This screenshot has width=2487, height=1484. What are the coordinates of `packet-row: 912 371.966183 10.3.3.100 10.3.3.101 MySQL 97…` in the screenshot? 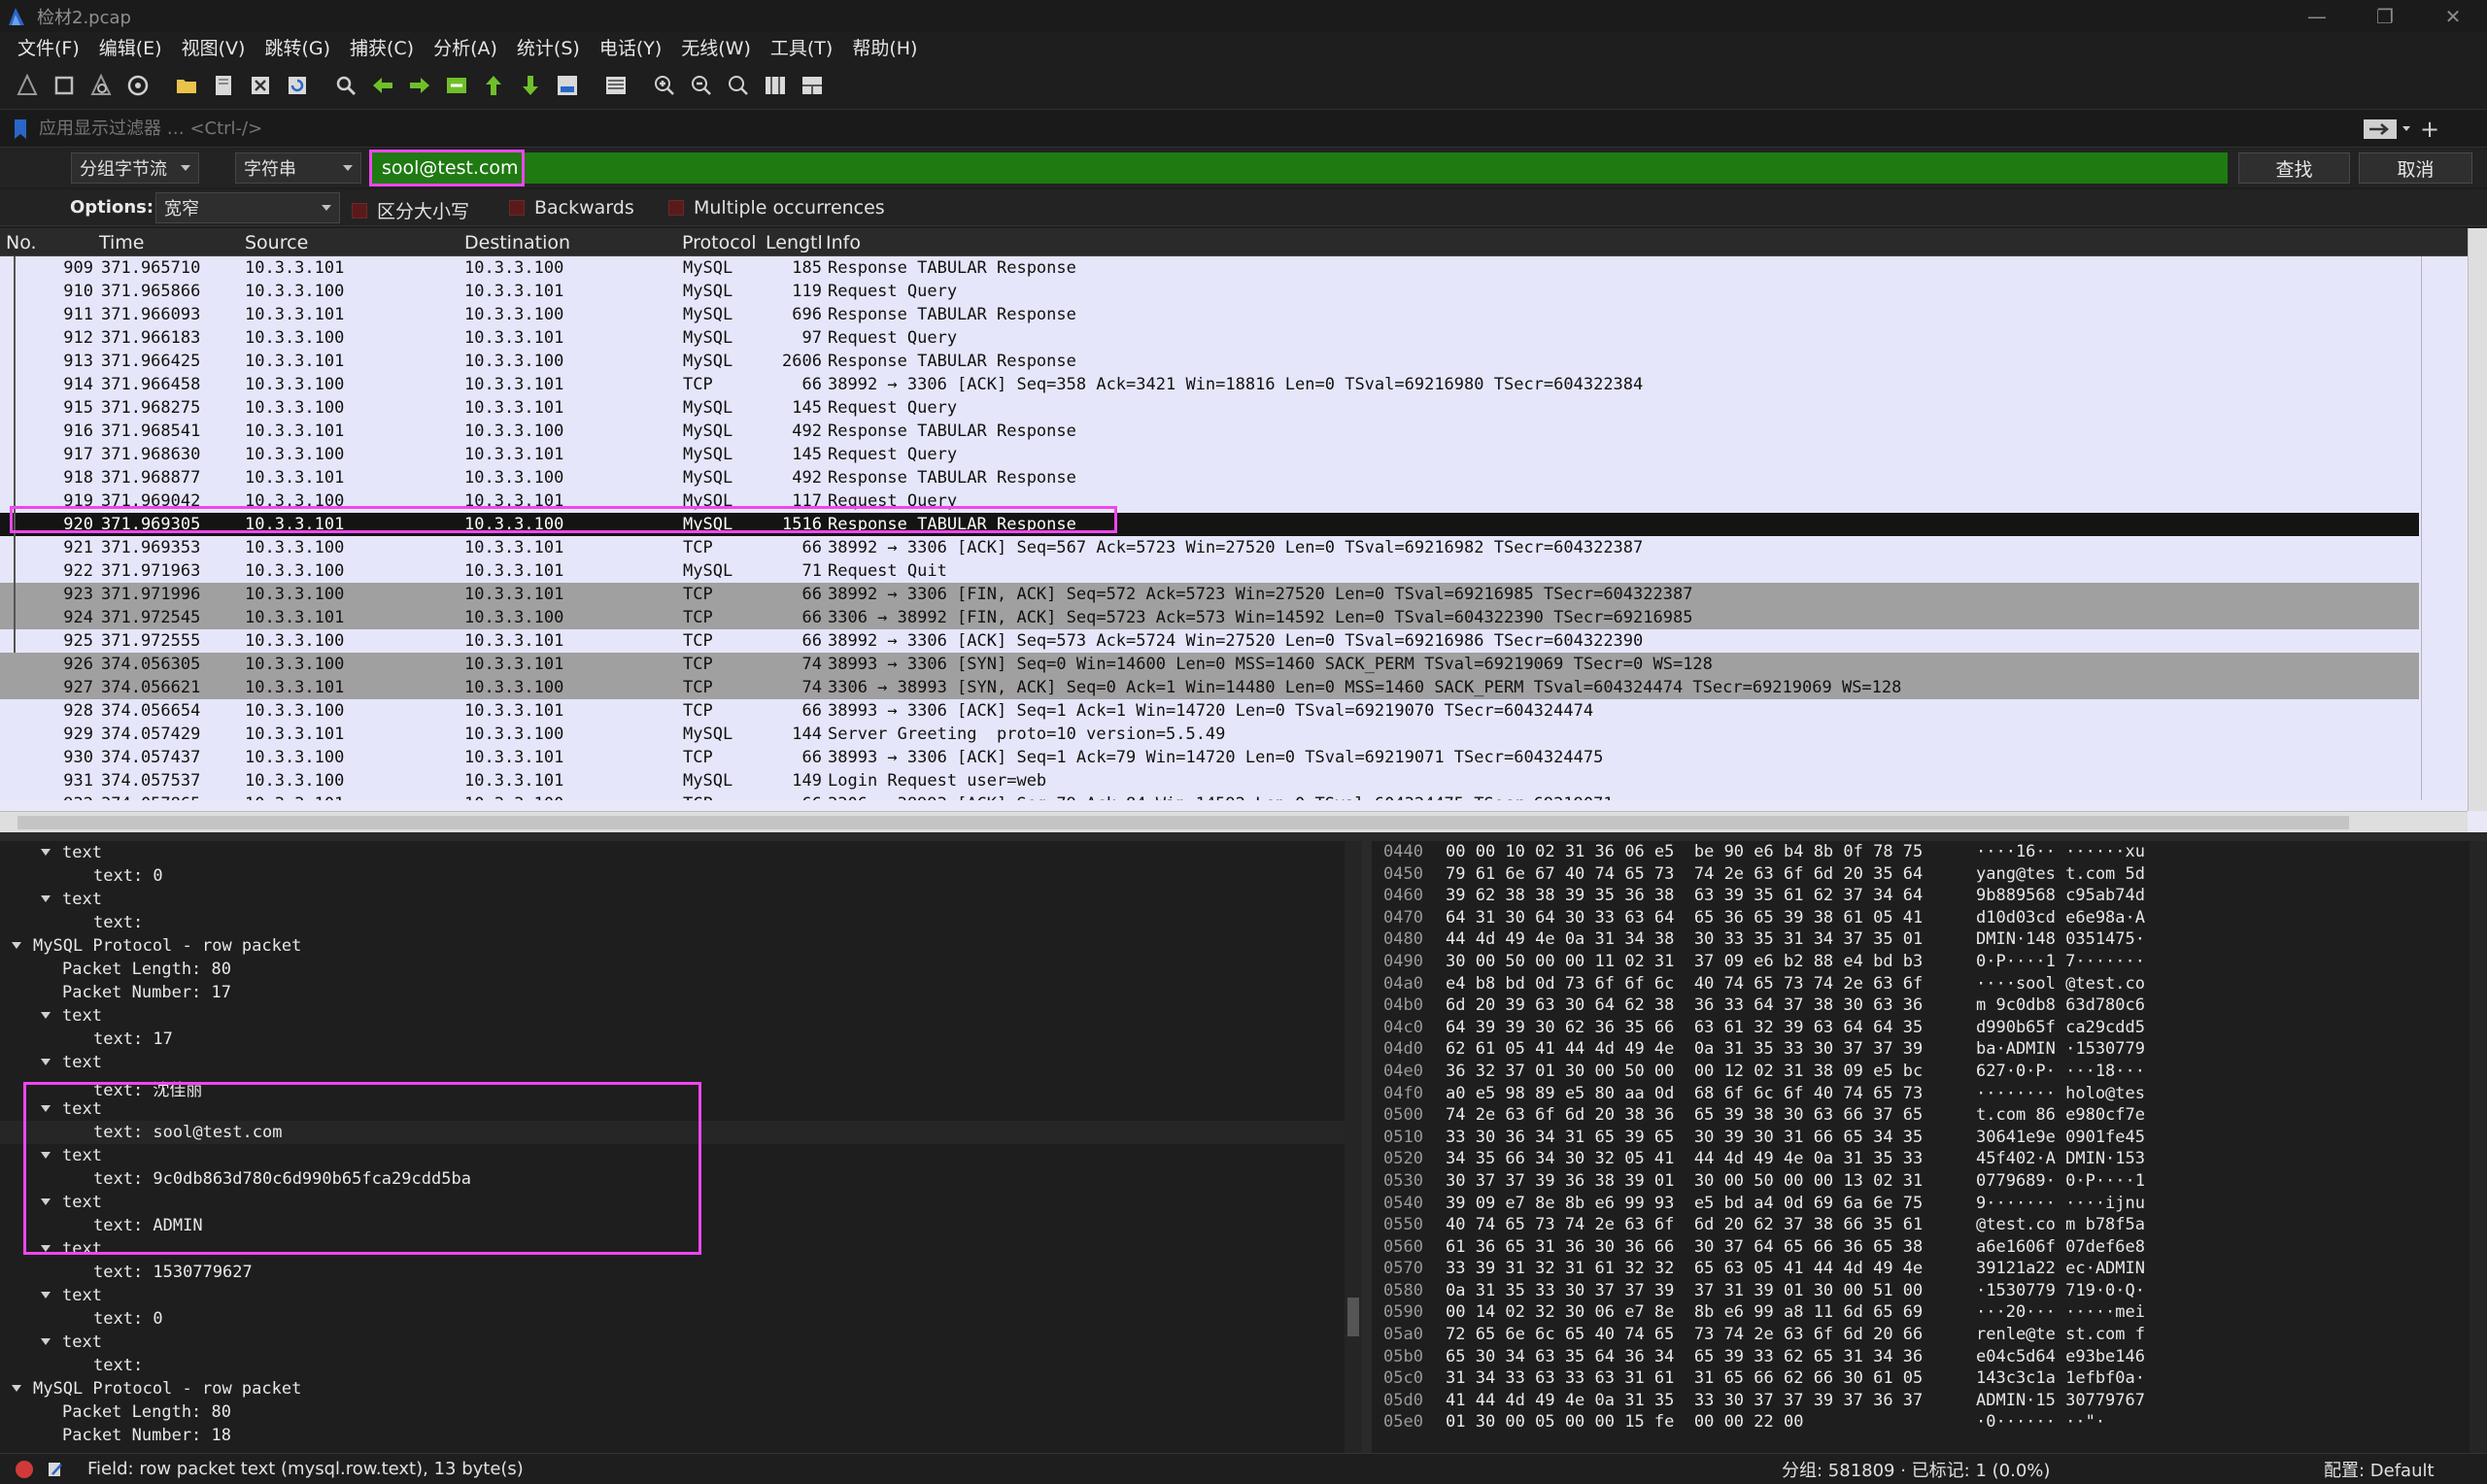 It's located at (1209, 338).